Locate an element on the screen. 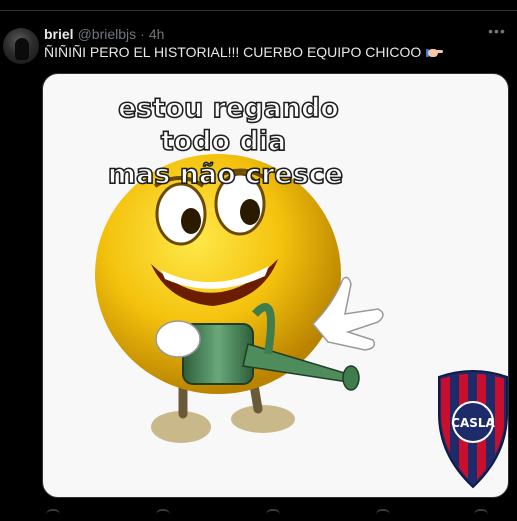  more-options-button: ••• is located at coordinates (497, 33).